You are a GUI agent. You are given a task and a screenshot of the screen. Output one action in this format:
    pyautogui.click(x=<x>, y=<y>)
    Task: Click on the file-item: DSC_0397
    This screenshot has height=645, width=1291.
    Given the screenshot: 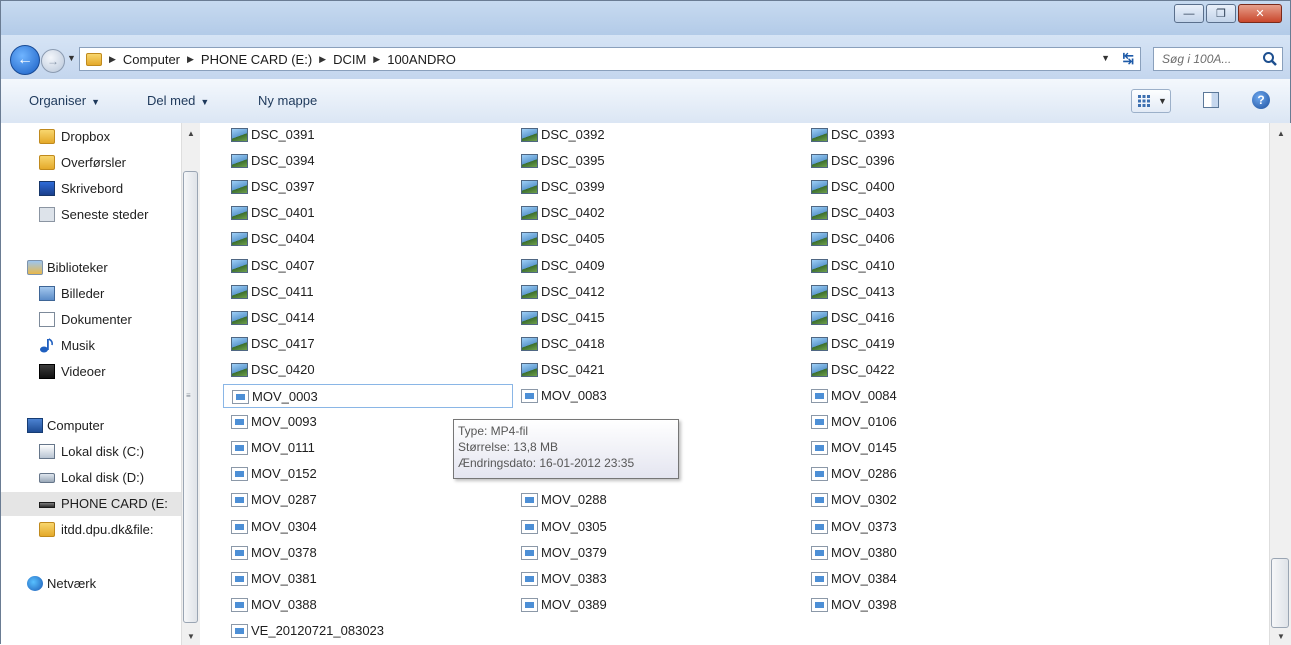 What is the action you would take?
    pyautogui.click(x=331, y=187)
    